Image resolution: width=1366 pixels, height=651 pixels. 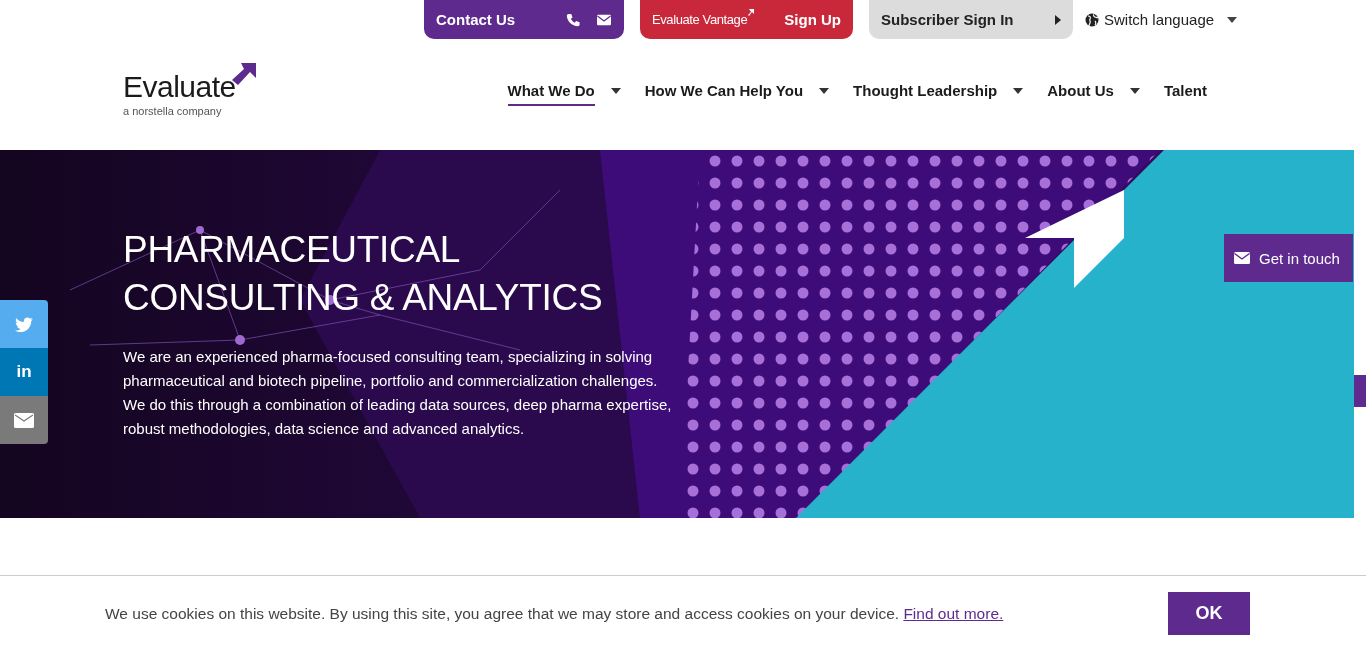 I want to click on get-in-touch-button: Get in touch, so click(x=1288, y=258).